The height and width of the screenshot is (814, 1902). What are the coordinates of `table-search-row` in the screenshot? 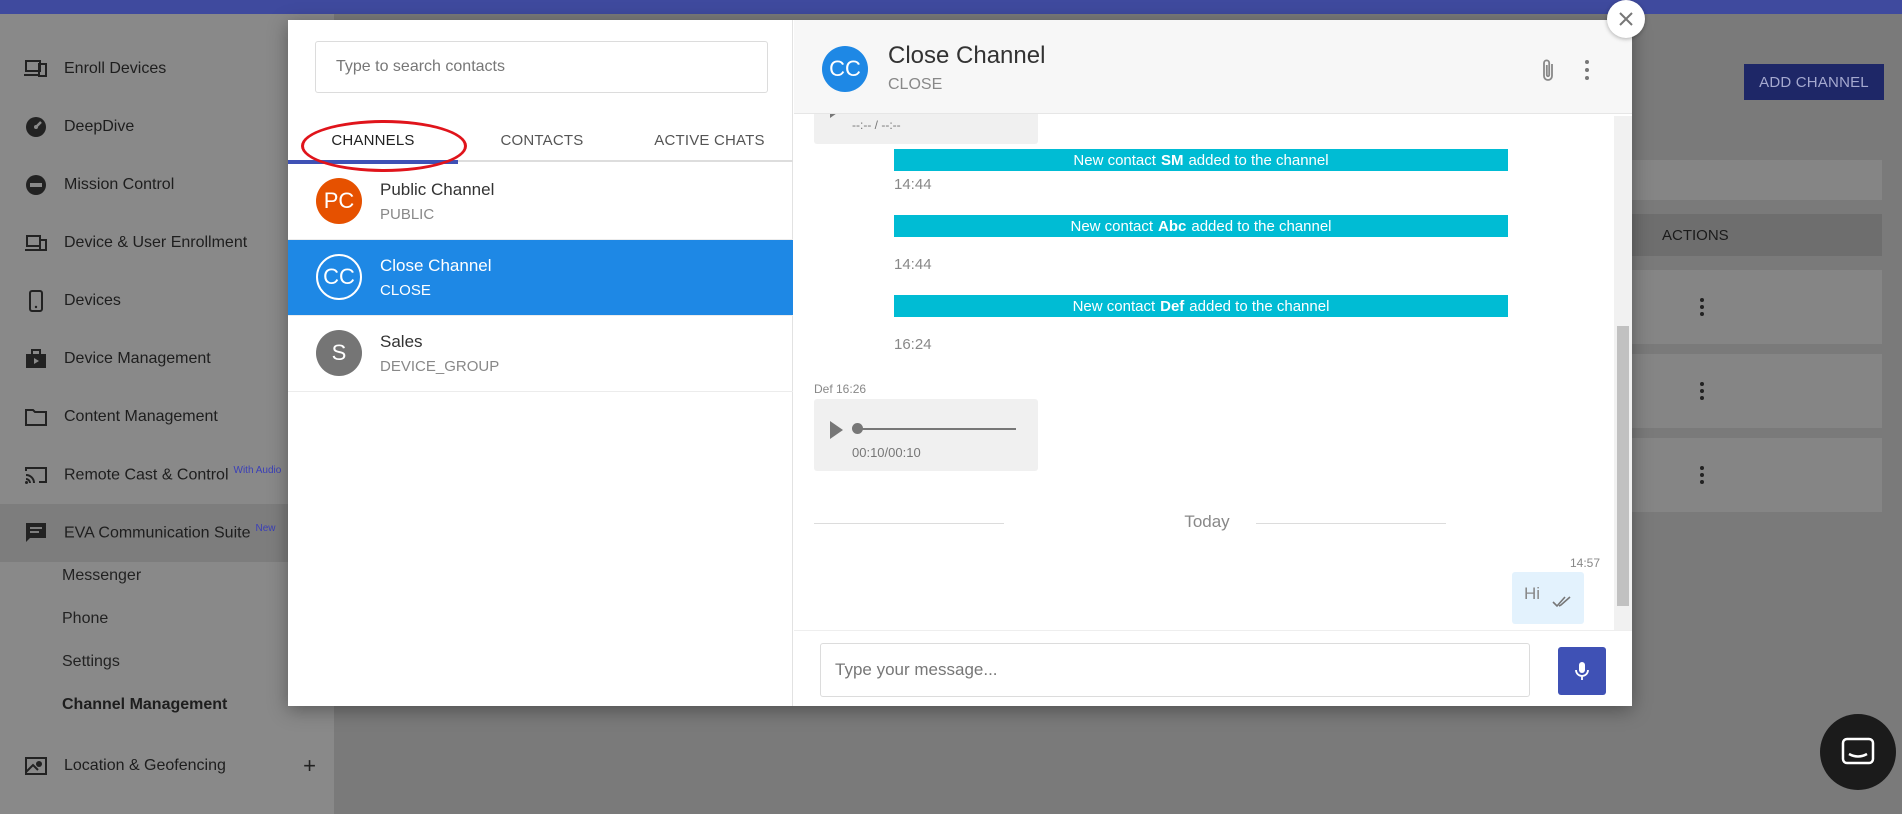 It's located at (1756, 180).